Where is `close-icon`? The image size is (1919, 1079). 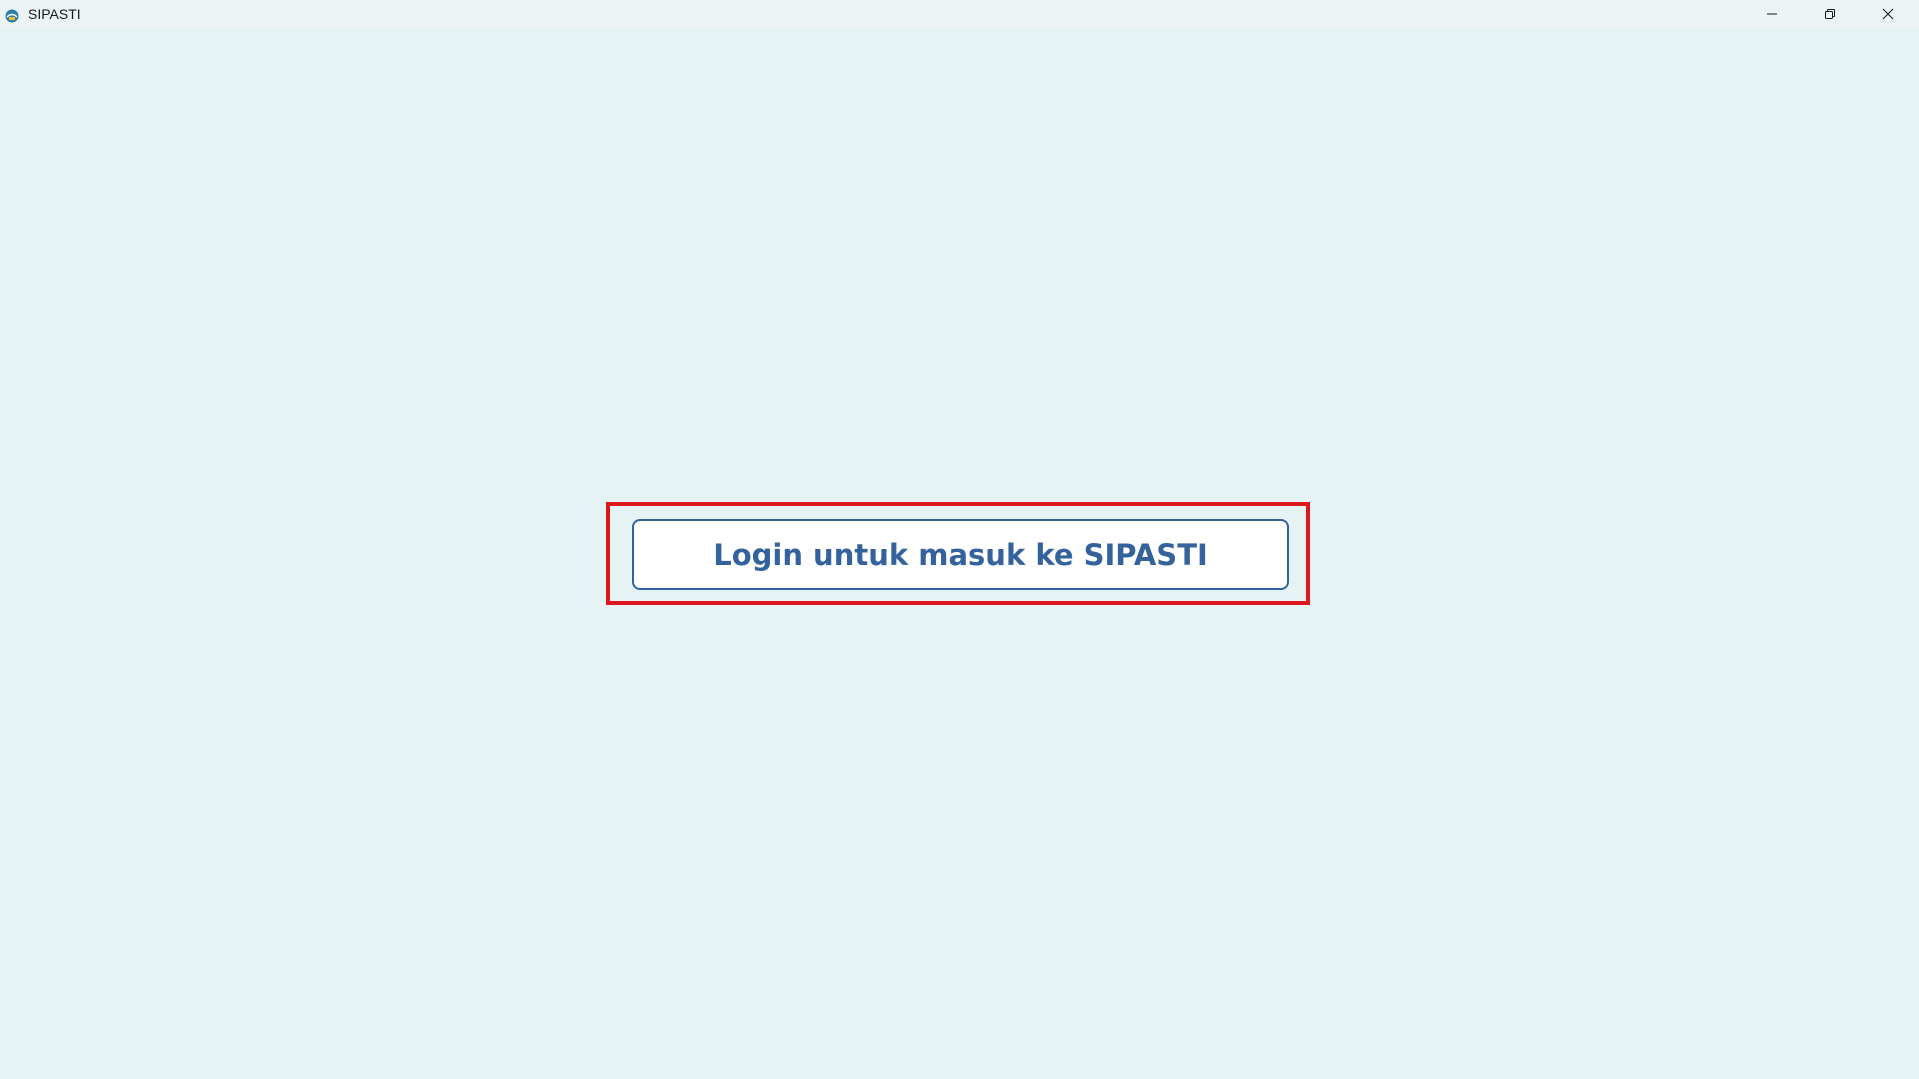
close-icon is located at coordinates (1888, 14).